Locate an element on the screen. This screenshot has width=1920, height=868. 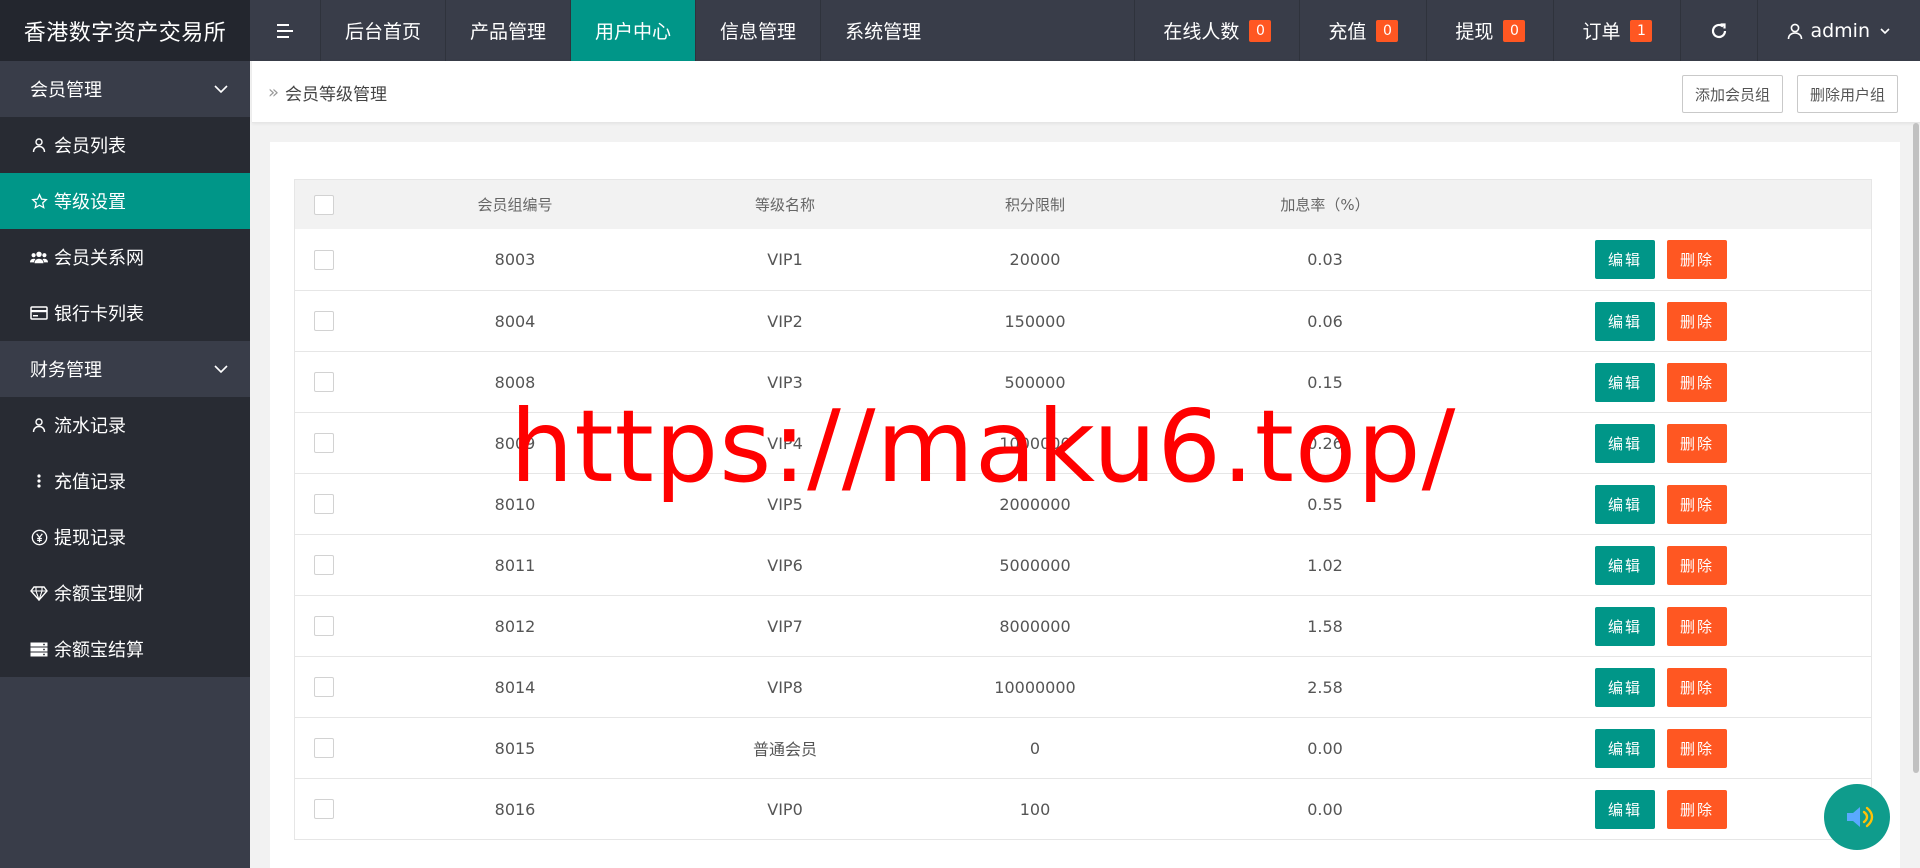
online-label: 在线人数 is located at coordinates (1201, 32).